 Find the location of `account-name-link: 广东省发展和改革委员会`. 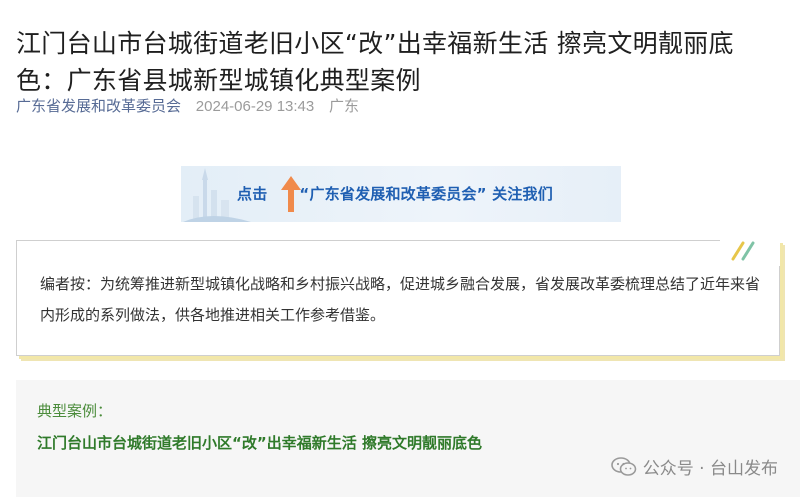

account-name-link: 广东省发展和改革委员会 is located at coordinates (98, 106).